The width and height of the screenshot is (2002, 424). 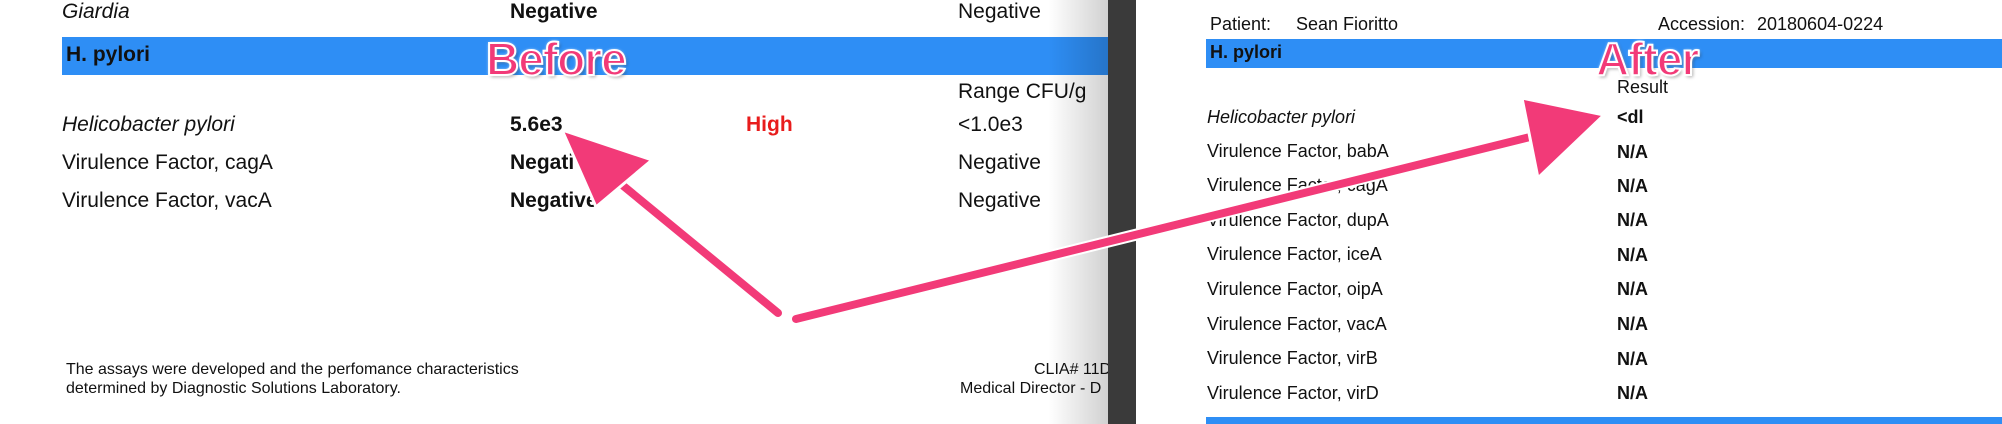 What do you see at coordinates (556, 59) in the screenshot?
I see `before-caption: Before` at bounding box center [556, 59].